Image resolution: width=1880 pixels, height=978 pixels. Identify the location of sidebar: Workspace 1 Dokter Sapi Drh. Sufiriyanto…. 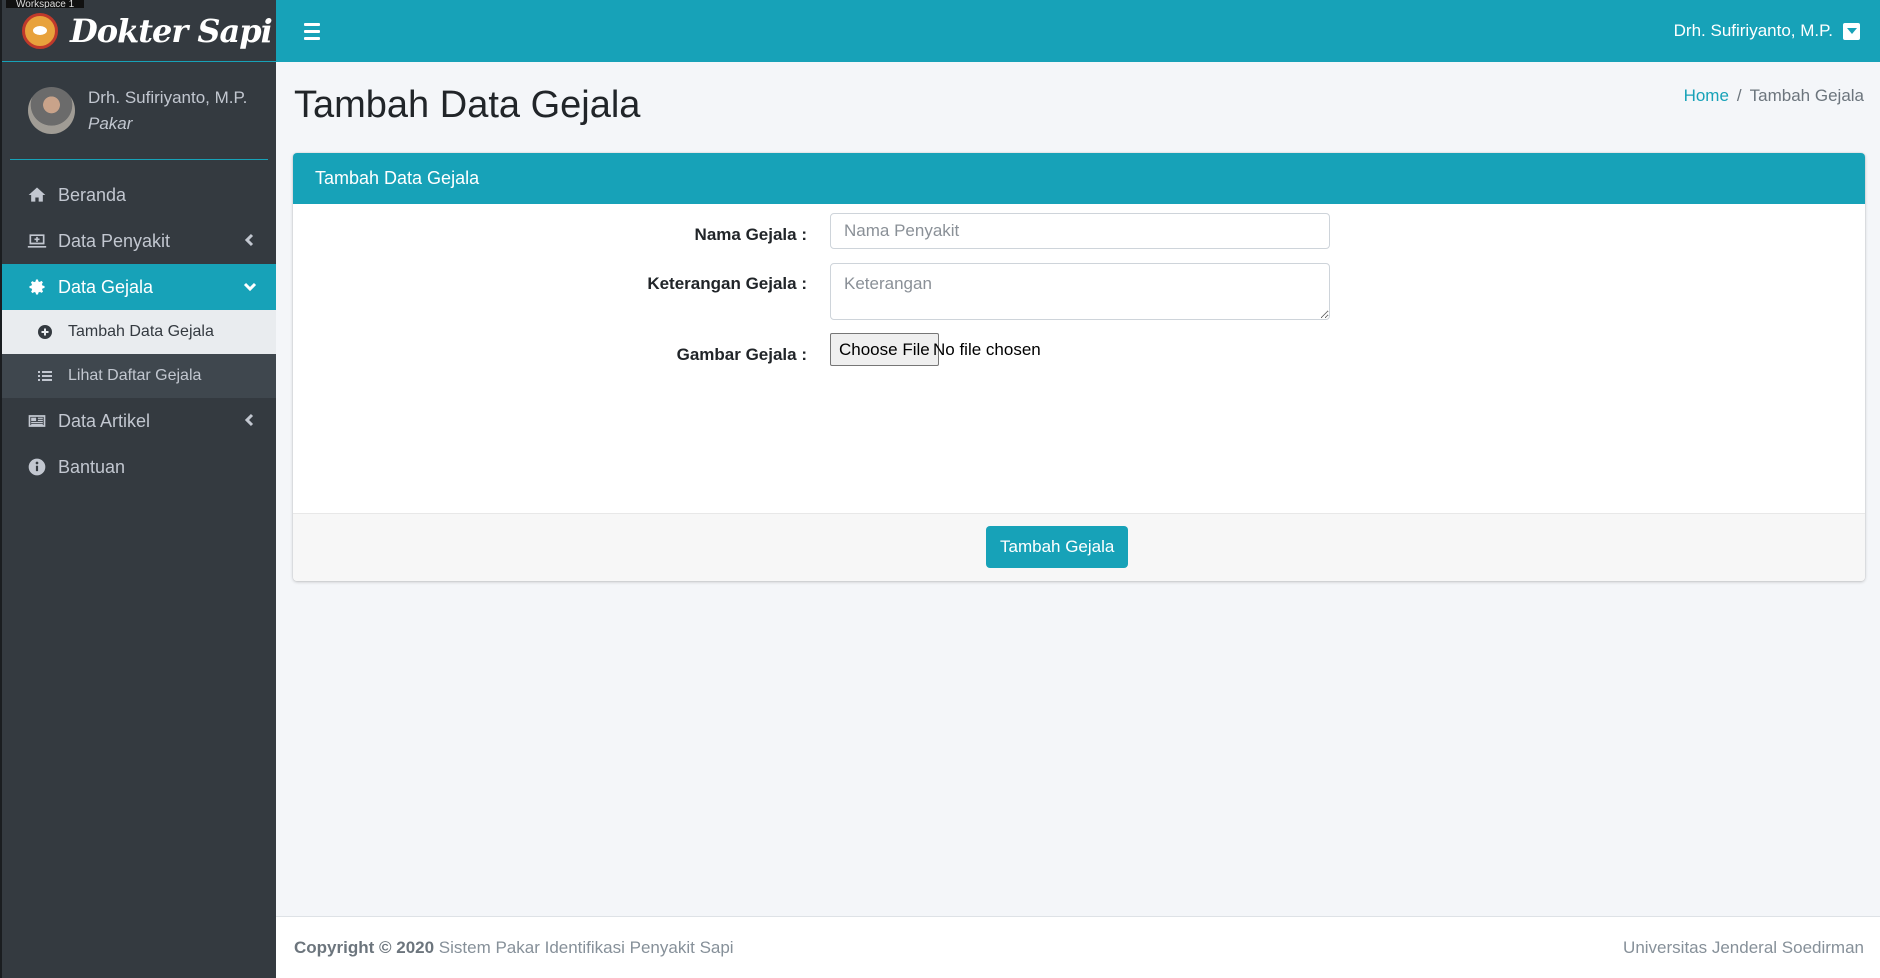
(138, 489).